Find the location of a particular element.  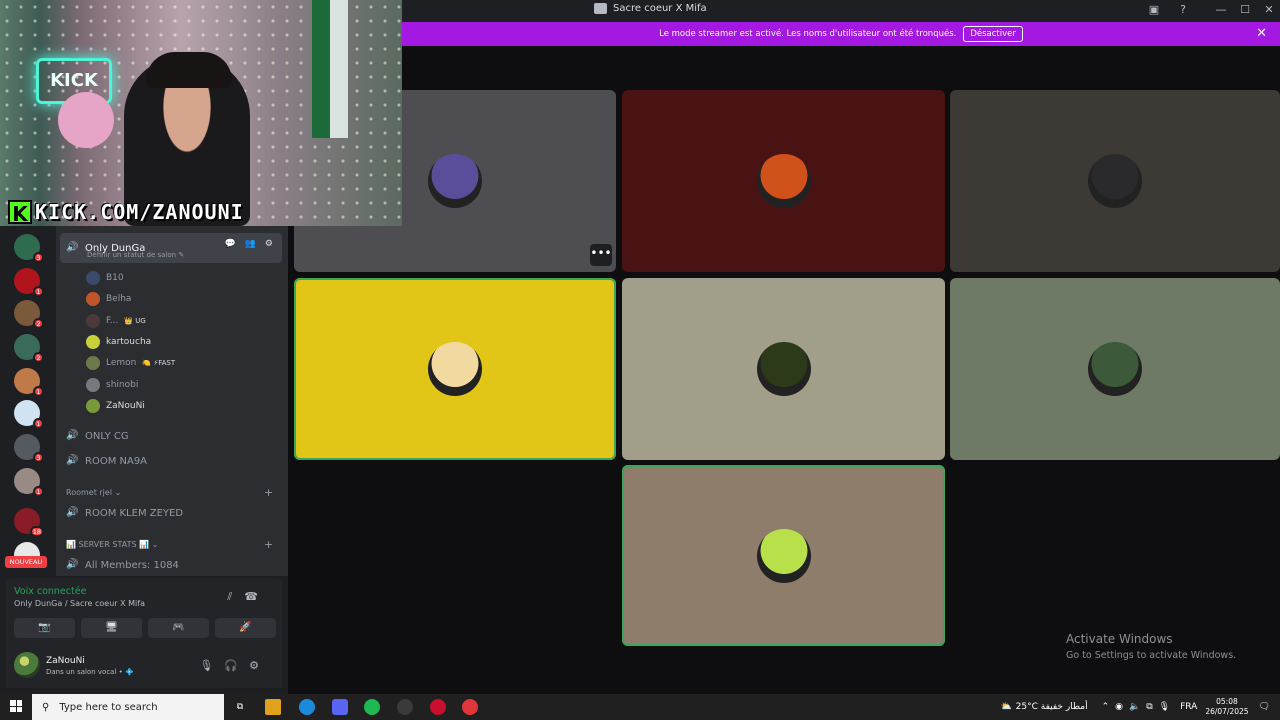

speaker-icon: 🔊 is located at coordinates (72, 435).